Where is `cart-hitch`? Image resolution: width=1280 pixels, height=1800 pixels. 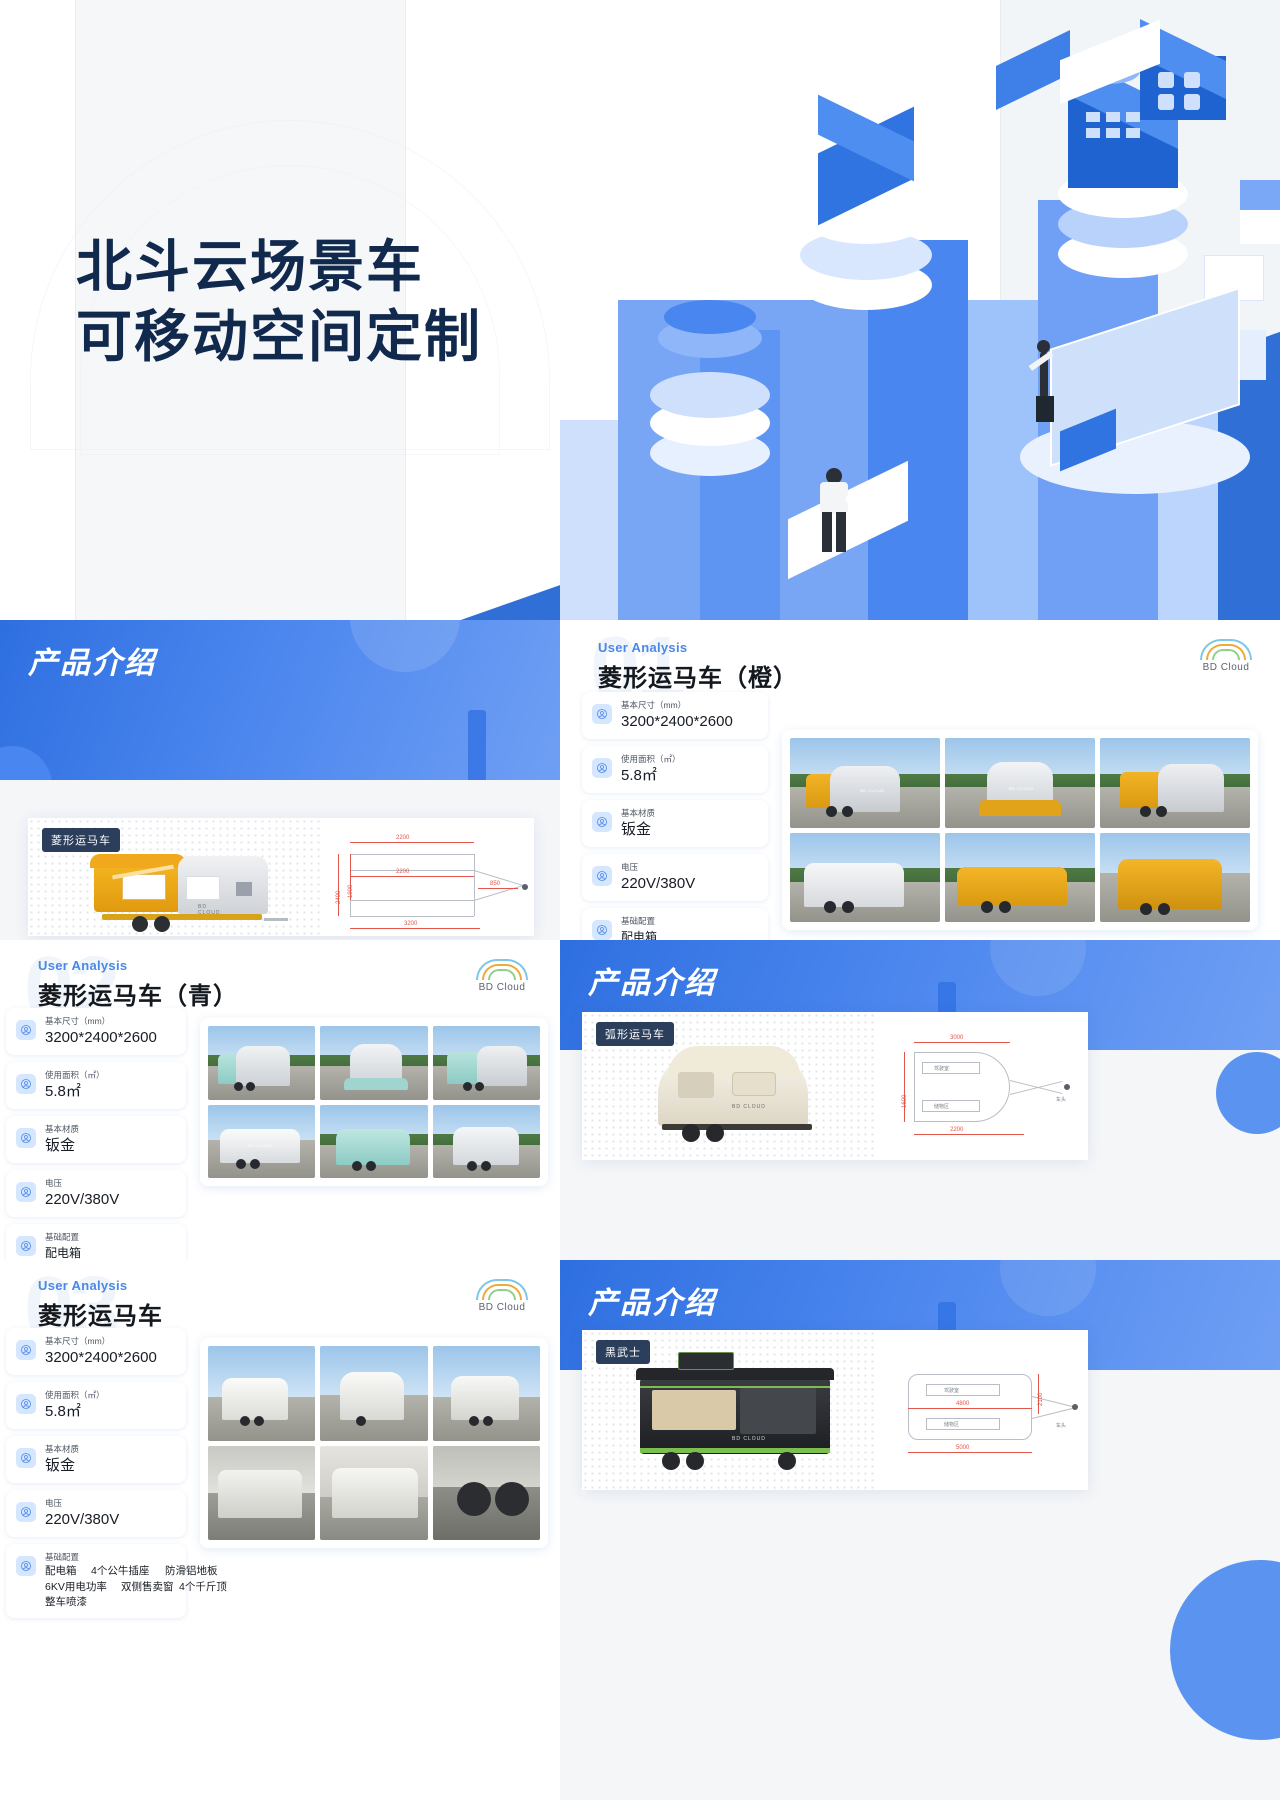 cart-hitch is located at coordinates (276, 919).